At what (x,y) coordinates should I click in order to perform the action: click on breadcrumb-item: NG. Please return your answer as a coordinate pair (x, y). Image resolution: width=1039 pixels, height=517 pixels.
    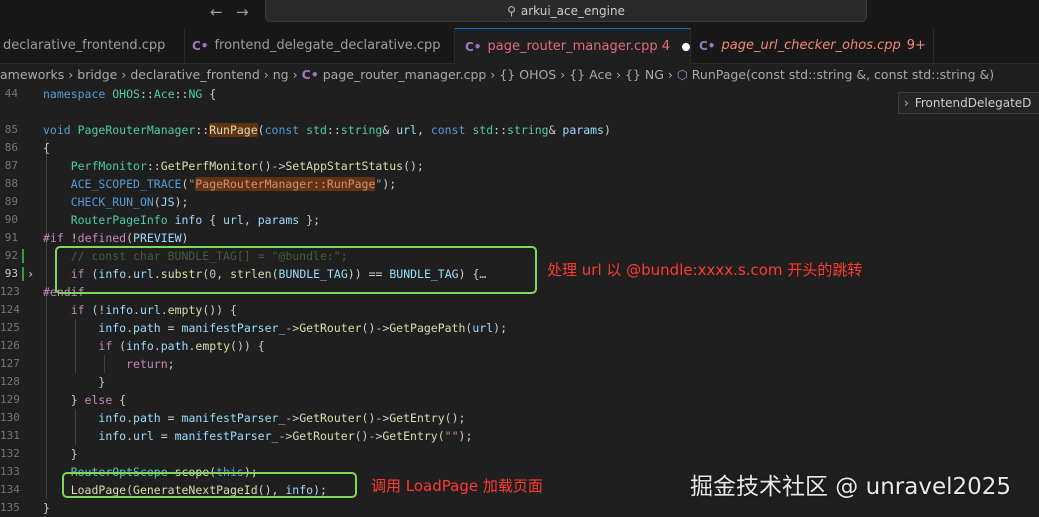
    Looking at the image, I should click on (654, 74).